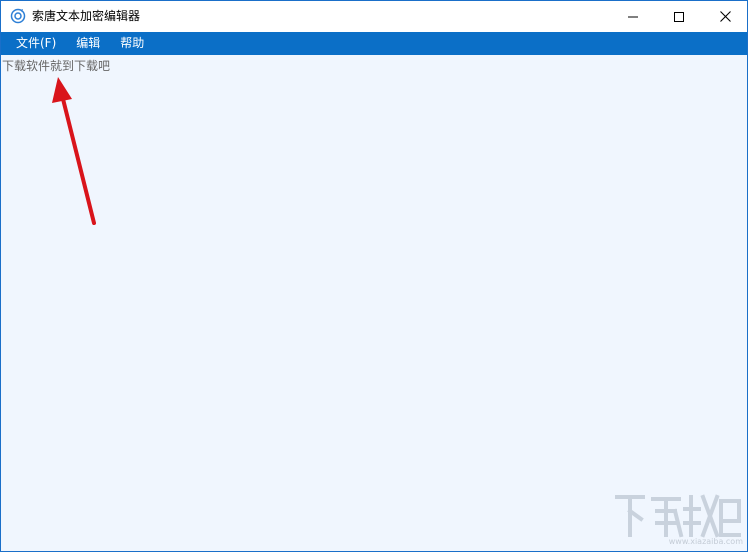 This screenshot has height=552, width=748. I want to click on menu-help: 帮助, so click(137, 43).